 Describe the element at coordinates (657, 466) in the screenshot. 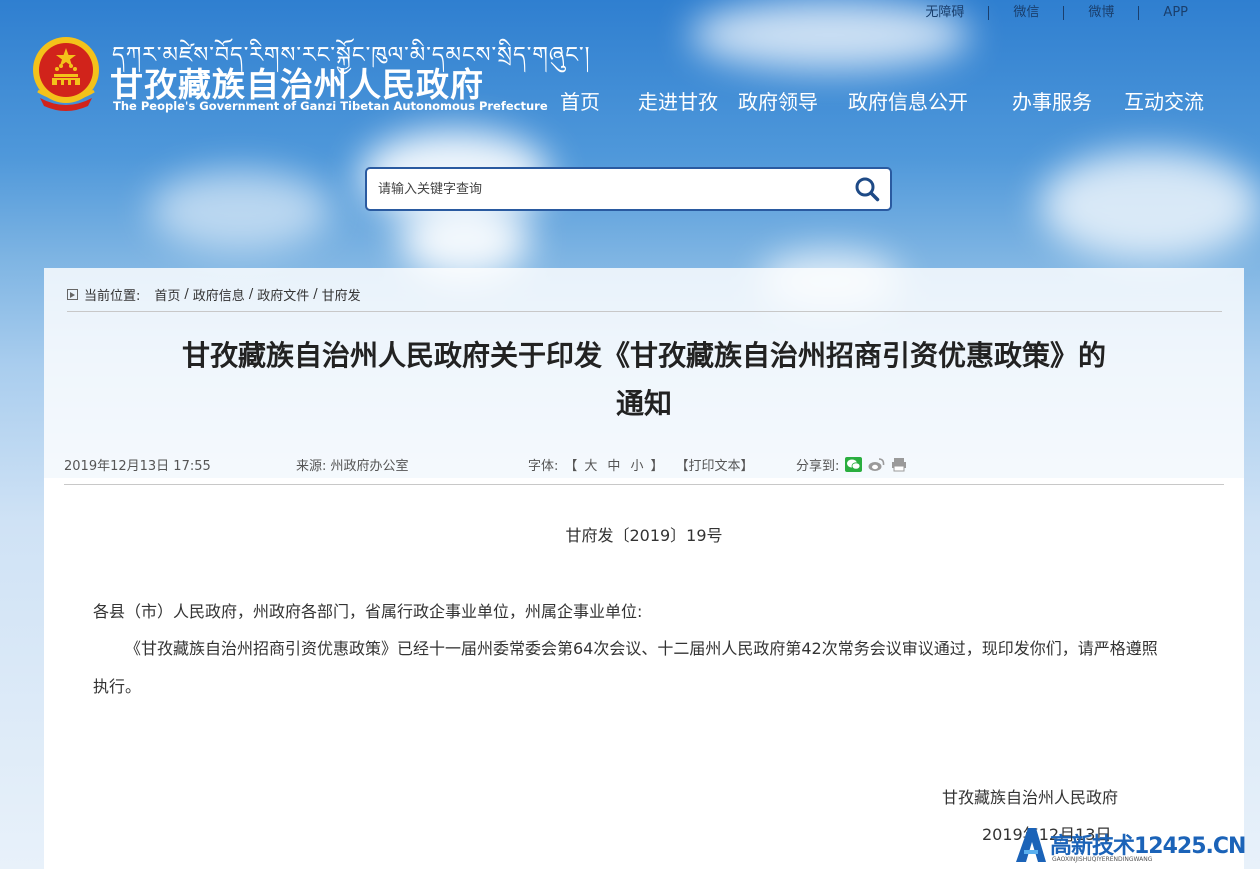

I see `bracket-close: 】` at that location.